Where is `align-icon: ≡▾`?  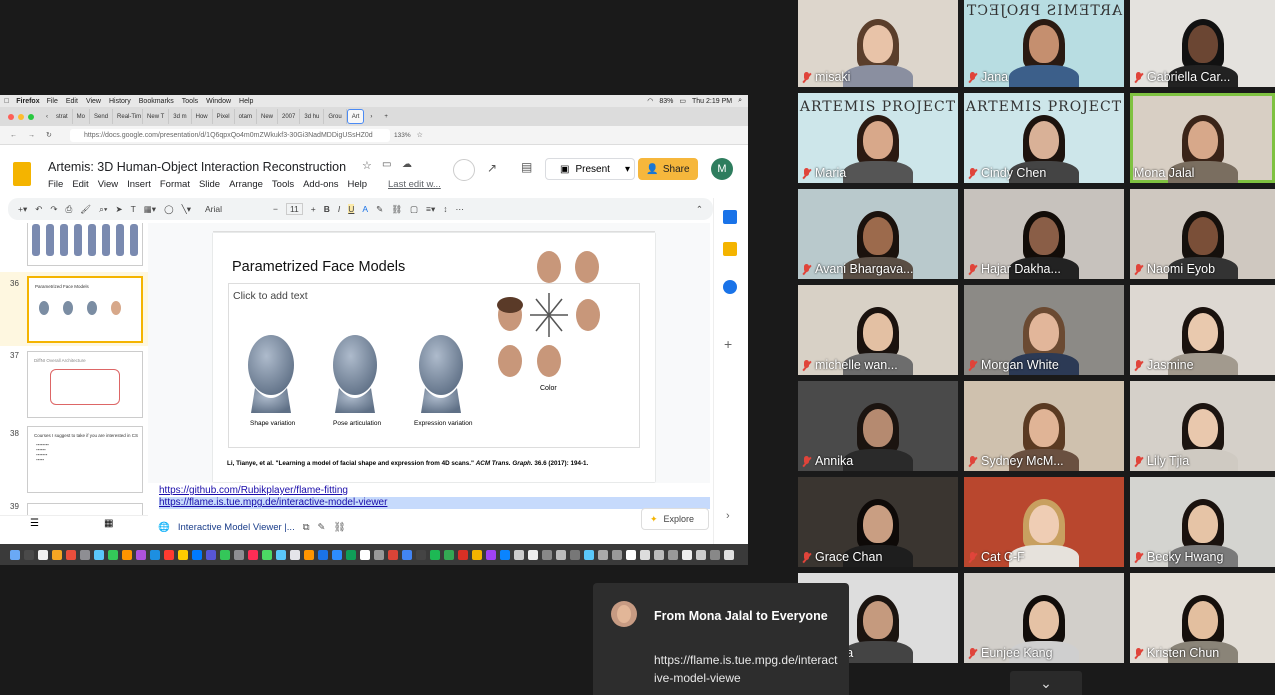
align-icon: ≡▾ is located at coordinates (430, 209).